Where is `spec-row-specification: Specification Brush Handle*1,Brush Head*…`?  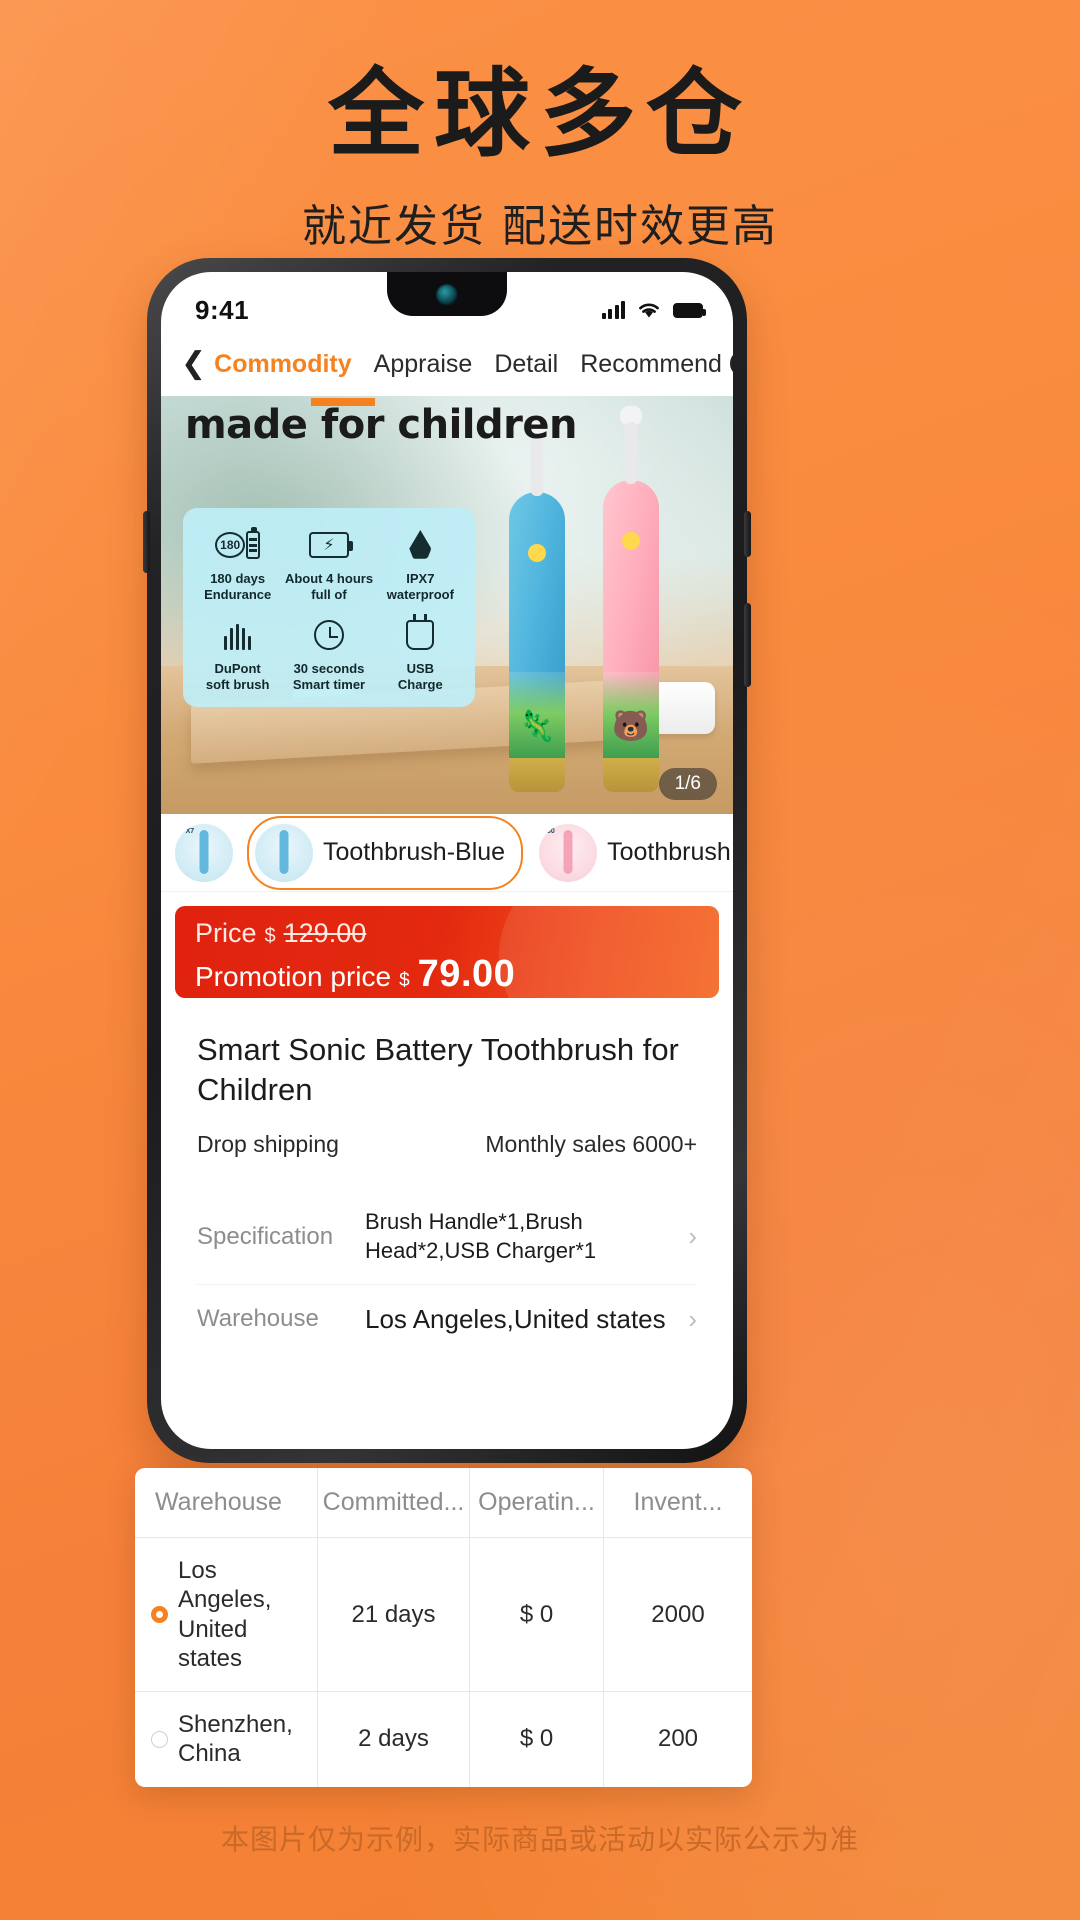
spec-row-specification: Specification Brush Handle*1,Brush Head*… is located at coordinates (447, 1236).